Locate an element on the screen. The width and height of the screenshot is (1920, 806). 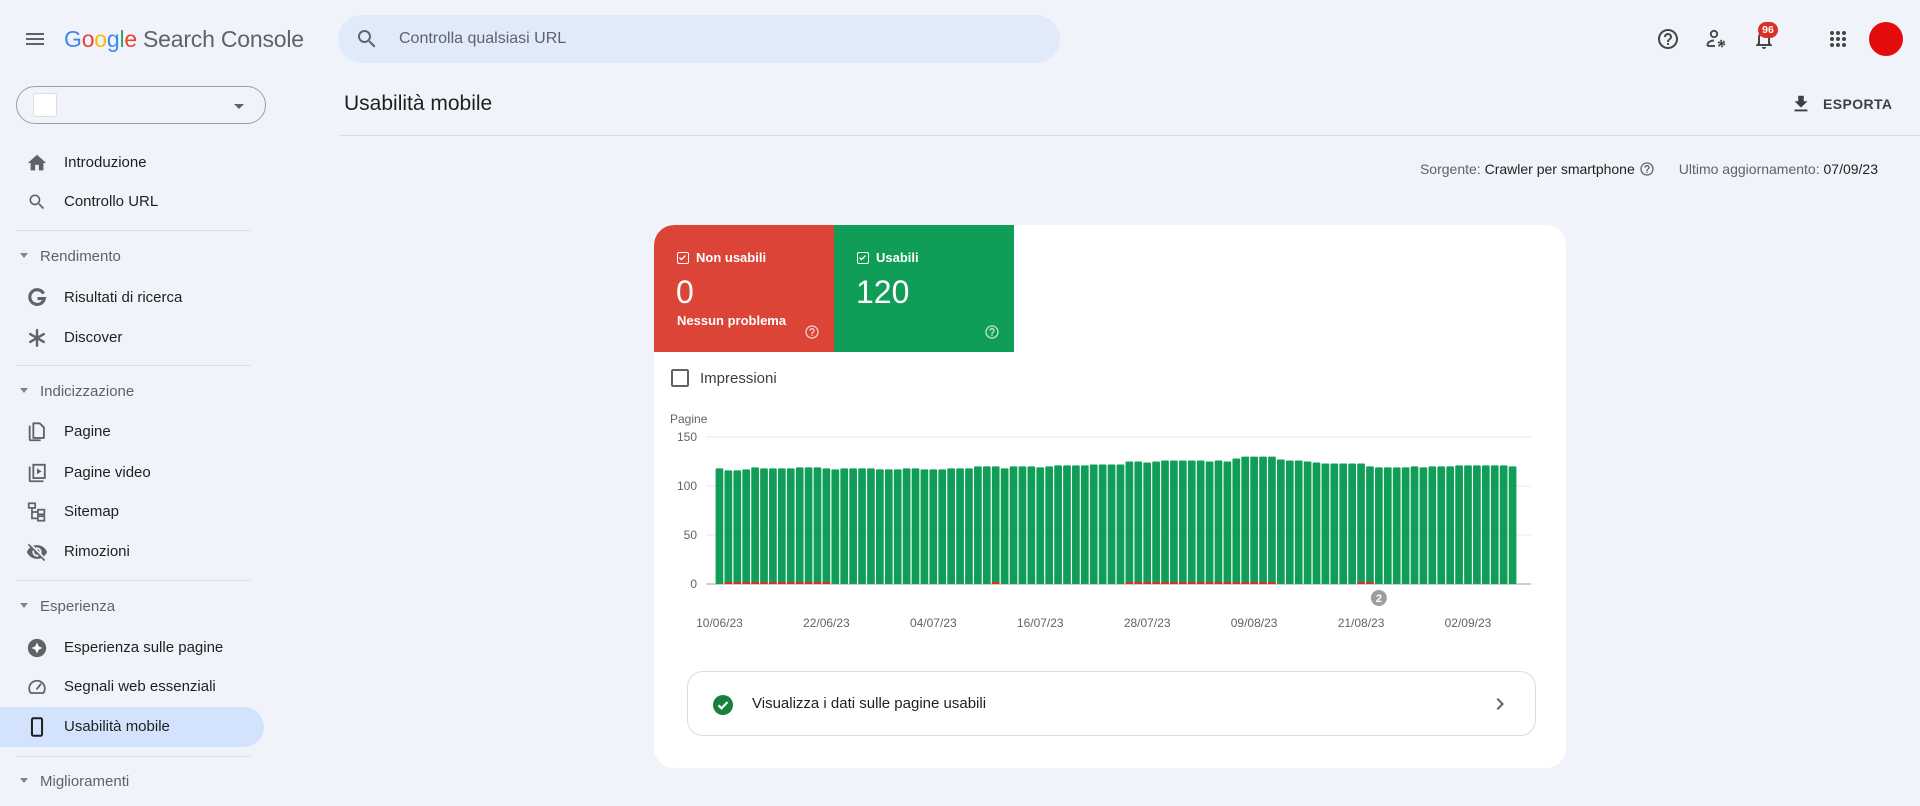
sidebar-item-pagine: Pagine is located at coordinates (132, 432).